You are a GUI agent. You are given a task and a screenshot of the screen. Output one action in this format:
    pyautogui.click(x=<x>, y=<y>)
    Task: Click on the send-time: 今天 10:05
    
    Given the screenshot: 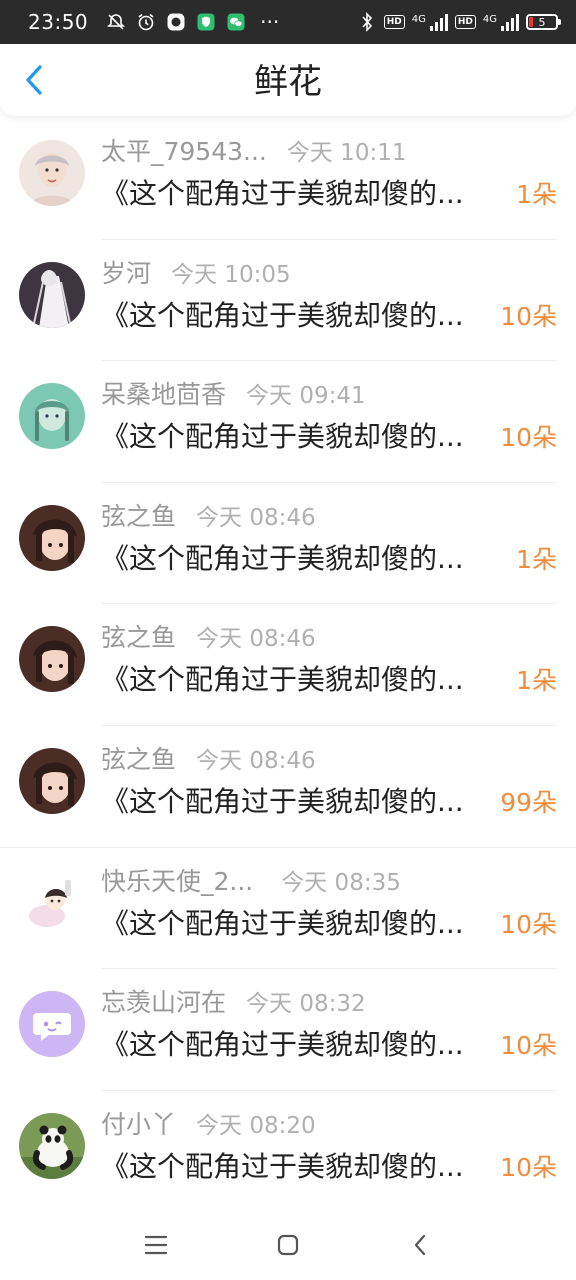 What is the action you would take?
    pyautogui.click(x=231, y=274)
    